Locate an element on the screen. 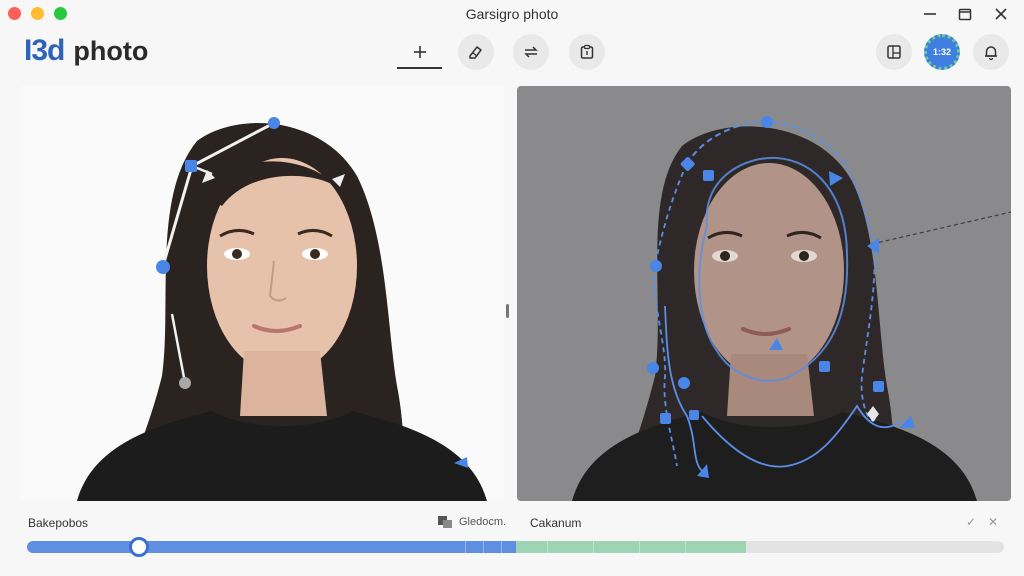 This screenshot has height=576, width=1024. clipboard-tool-button is located at coordinates (587, 52).